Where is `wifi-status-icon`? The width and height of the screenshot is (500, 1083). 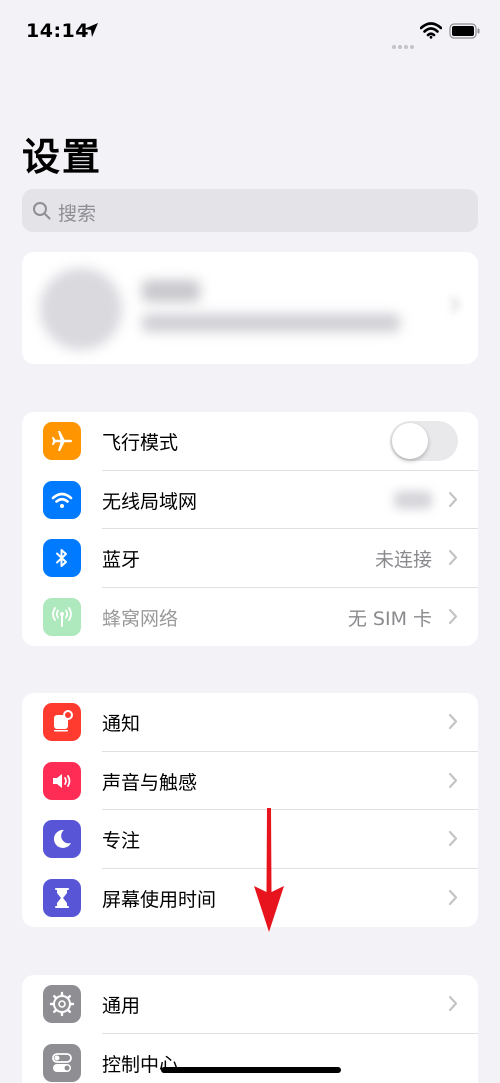 wifi-status-icon is located at coordinates (431, 30).